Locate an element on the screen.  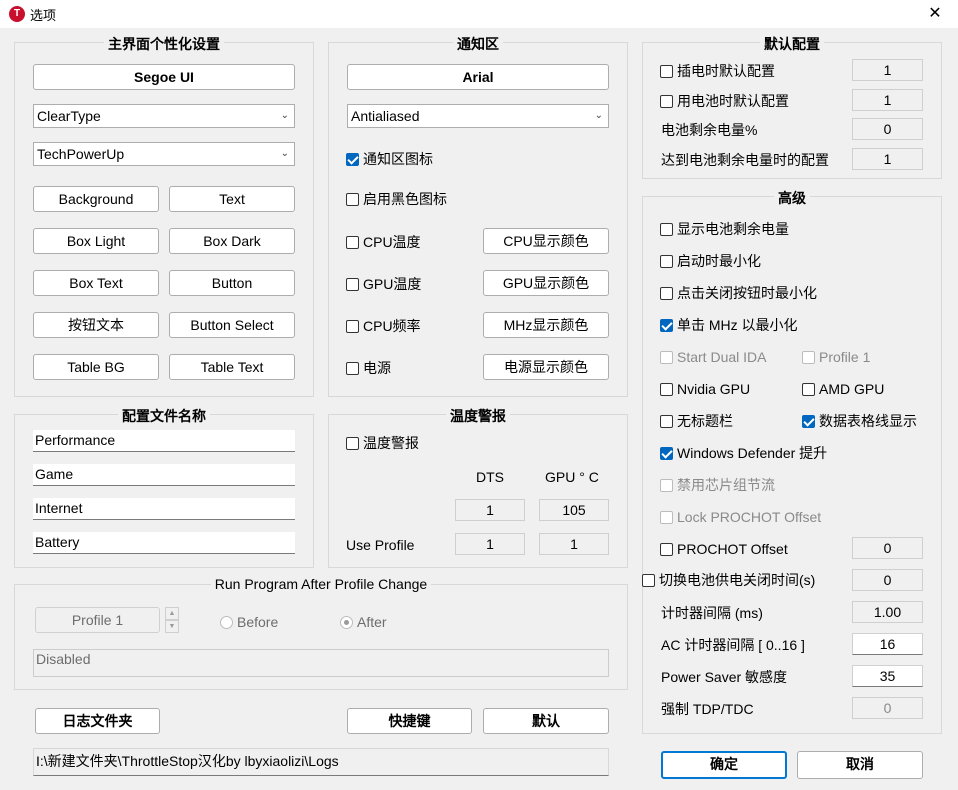
window-title: 选项 is located at coordinates (43, 15).